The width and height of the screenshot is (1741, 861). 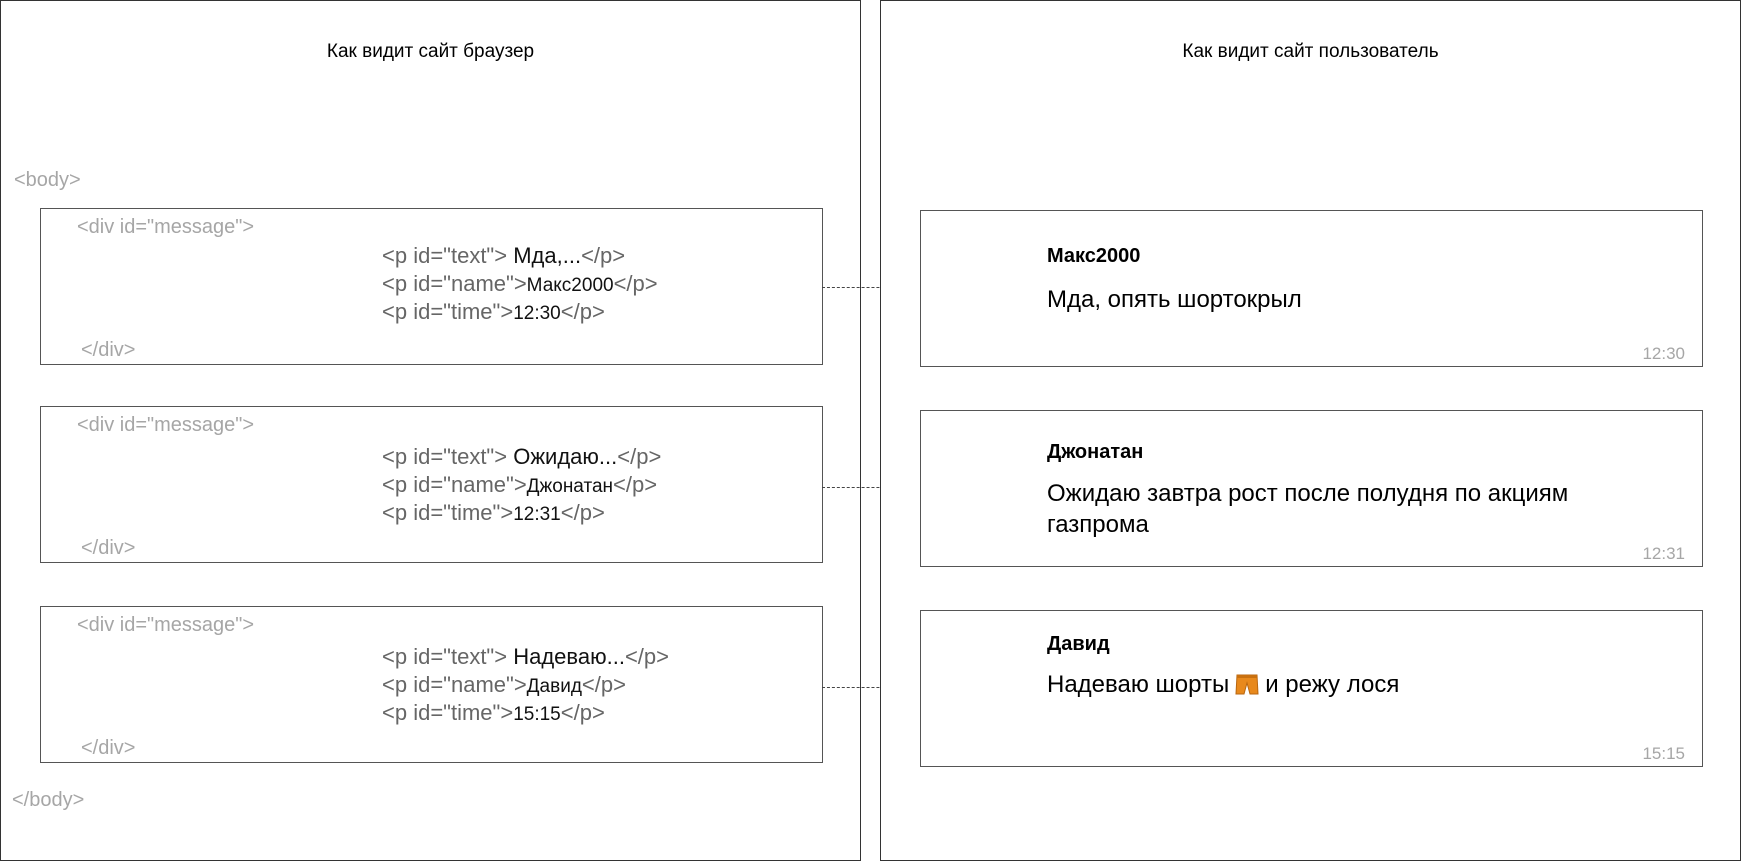 I want to click on message-author: Давид, so click(x=1078, y=644).